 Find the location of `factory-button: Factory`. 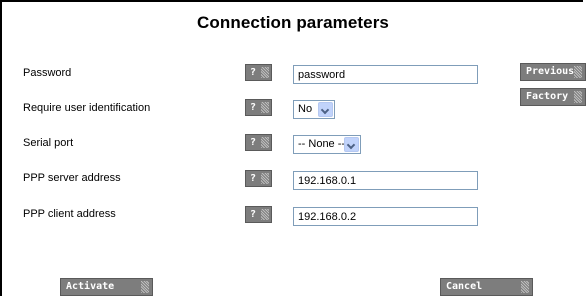

factory-button: Factory is located at coordinates (553, 97).